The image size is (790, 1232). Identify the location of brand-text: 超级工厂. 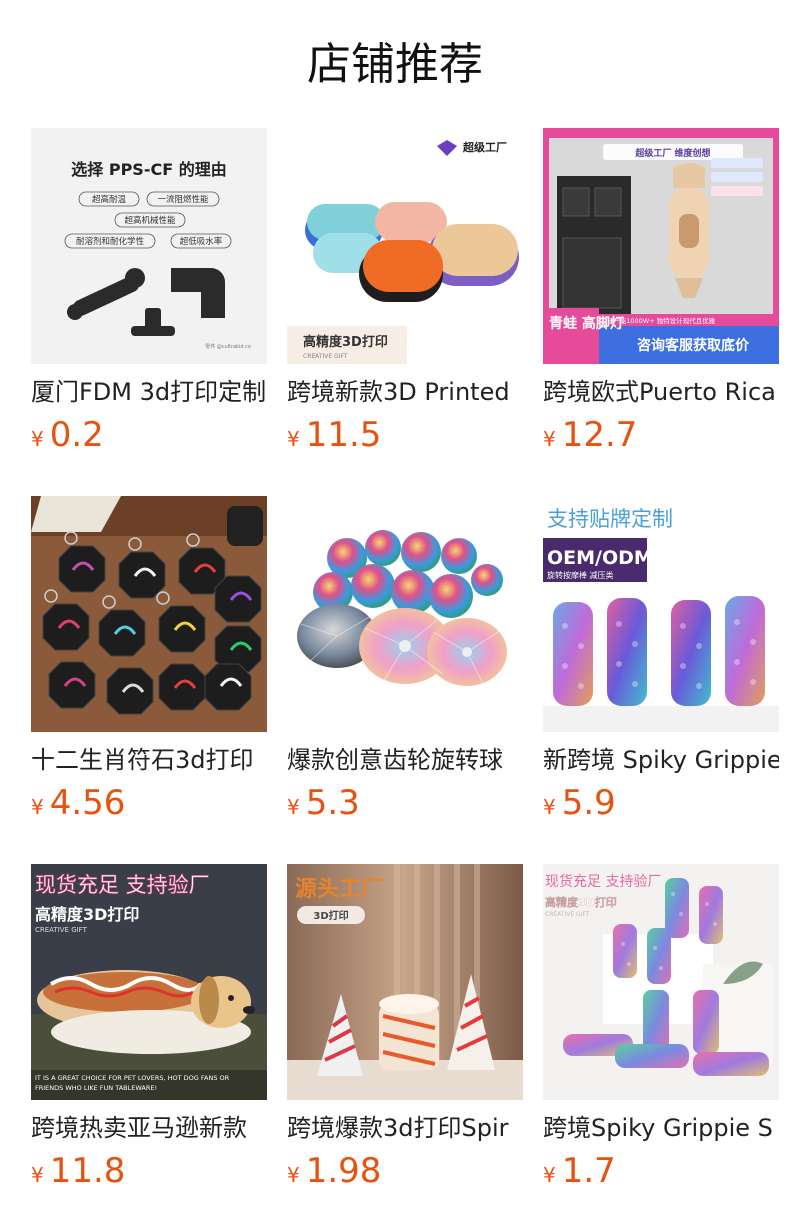
(484, 147).